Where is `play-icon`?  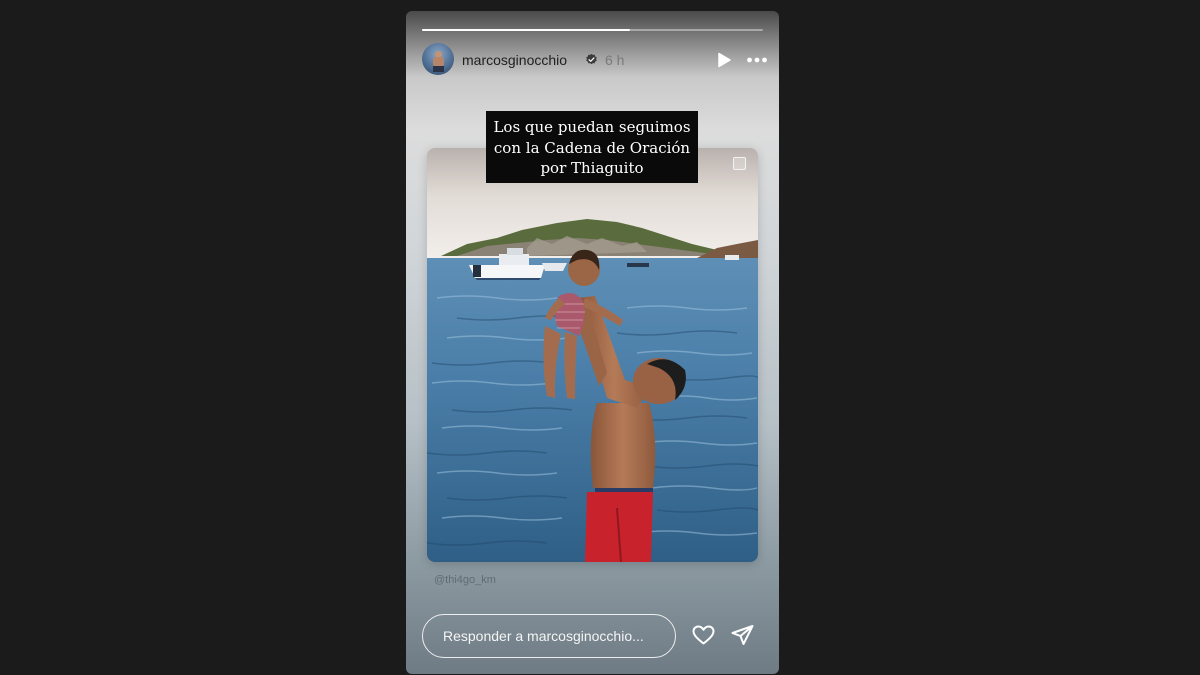 play-icon is located at coordinates (724, 60).